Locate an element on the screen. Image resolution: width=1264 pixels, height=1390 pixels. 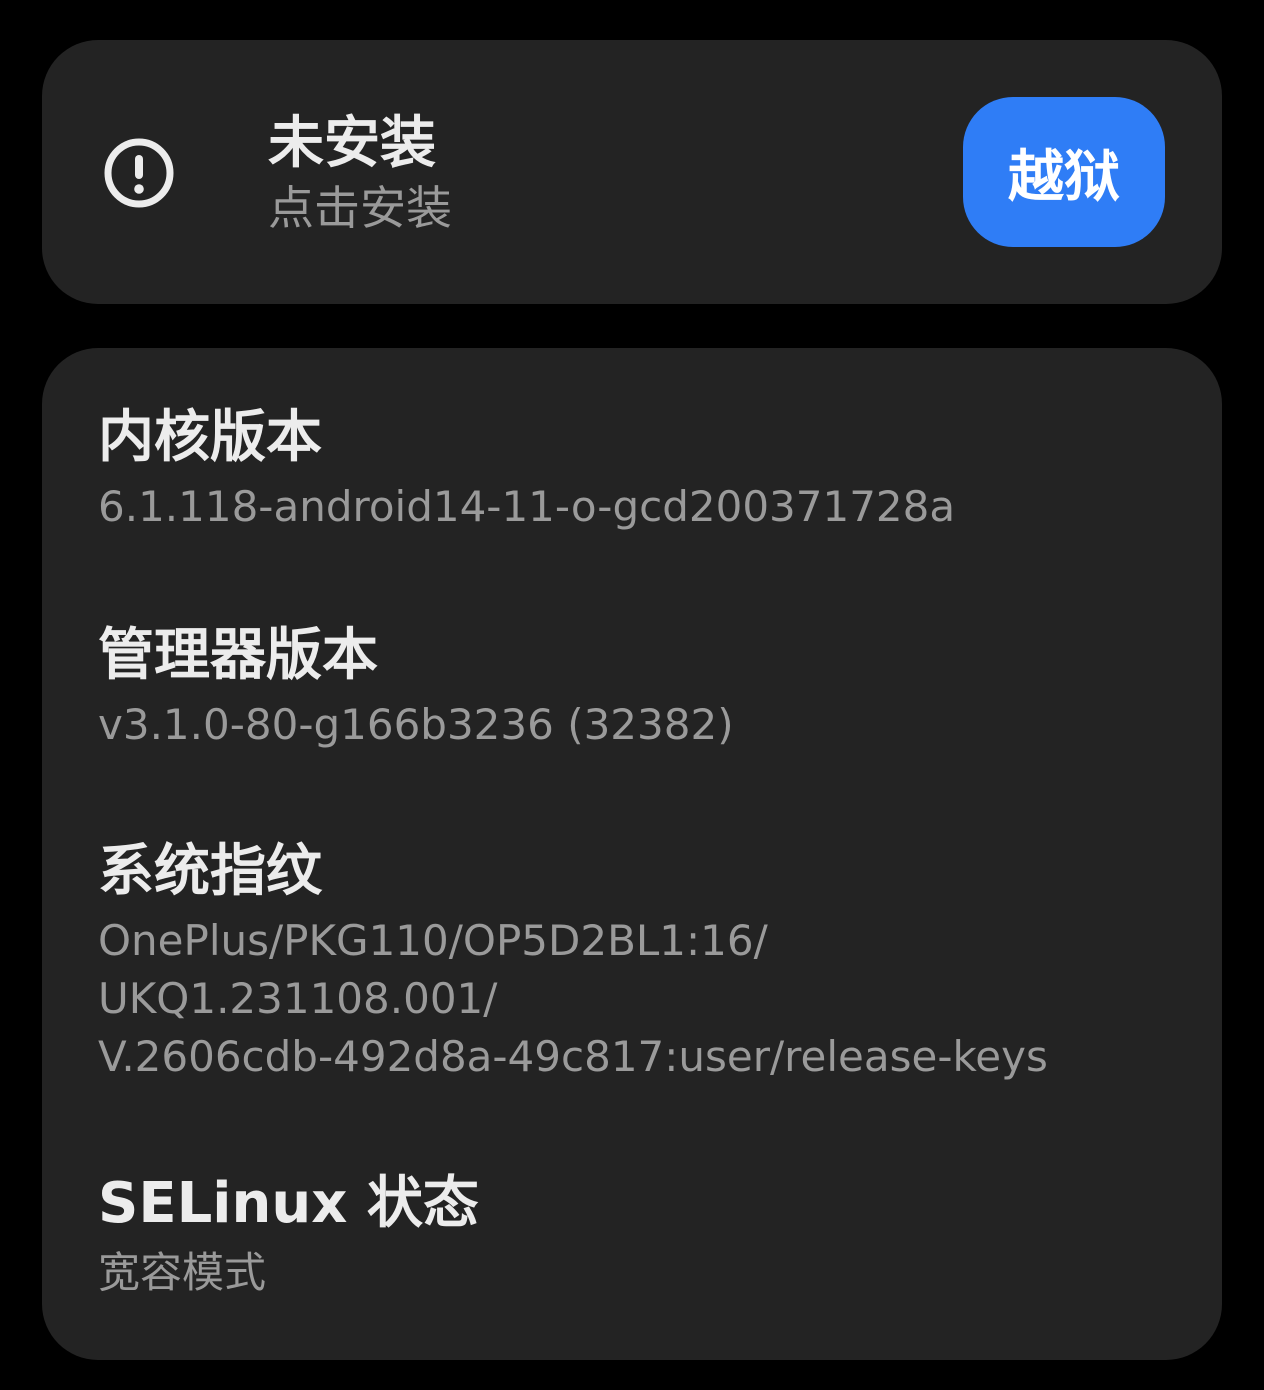
install-status-title: 未安装 is located at coordinates (352, 143).